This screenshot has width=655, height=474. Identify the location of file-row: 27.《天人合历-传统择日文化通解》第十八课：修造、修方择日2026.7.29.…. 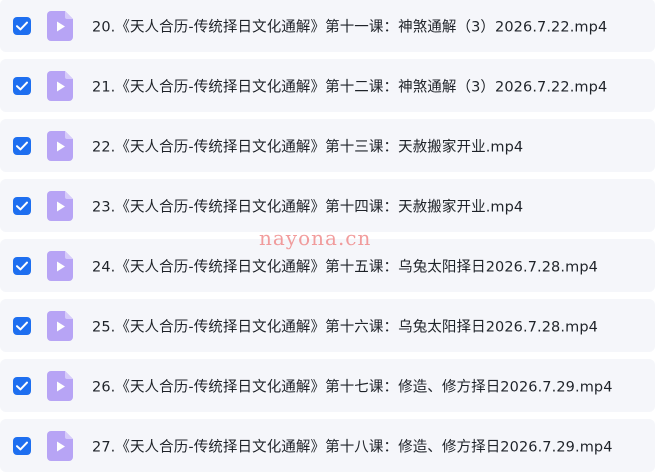
(327, 445).